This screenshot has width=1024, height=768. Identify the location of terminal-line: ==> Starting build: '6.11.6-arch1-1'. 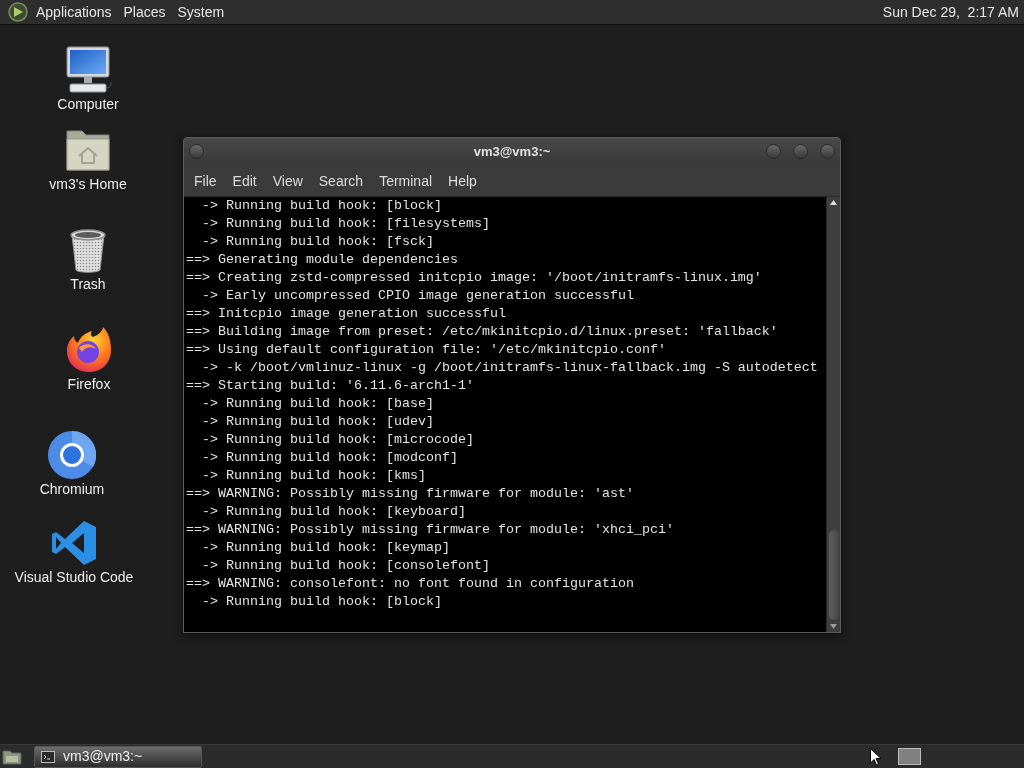
(330, 386).